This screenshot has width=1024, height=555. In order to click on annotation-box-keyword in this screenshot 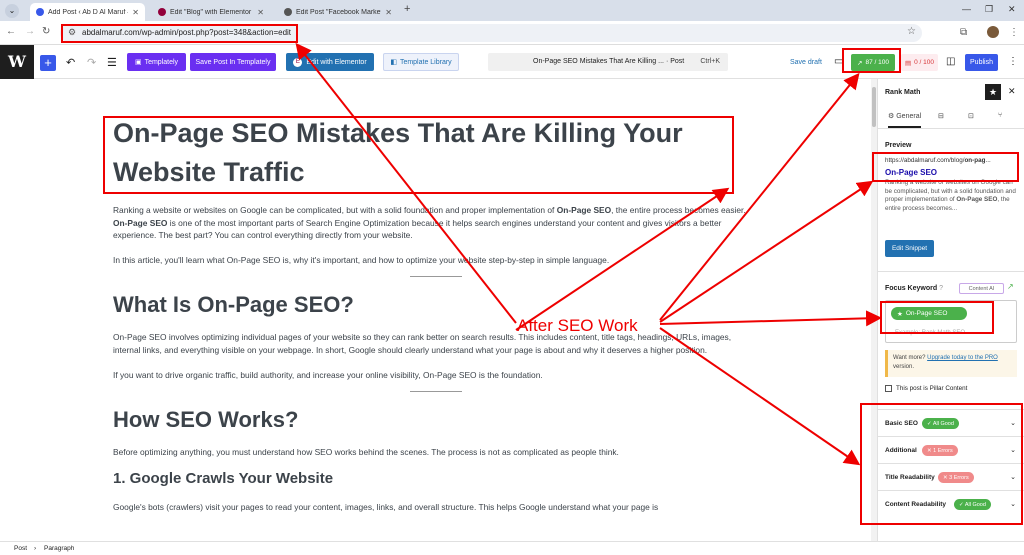, I will do `click(937, 317)`.